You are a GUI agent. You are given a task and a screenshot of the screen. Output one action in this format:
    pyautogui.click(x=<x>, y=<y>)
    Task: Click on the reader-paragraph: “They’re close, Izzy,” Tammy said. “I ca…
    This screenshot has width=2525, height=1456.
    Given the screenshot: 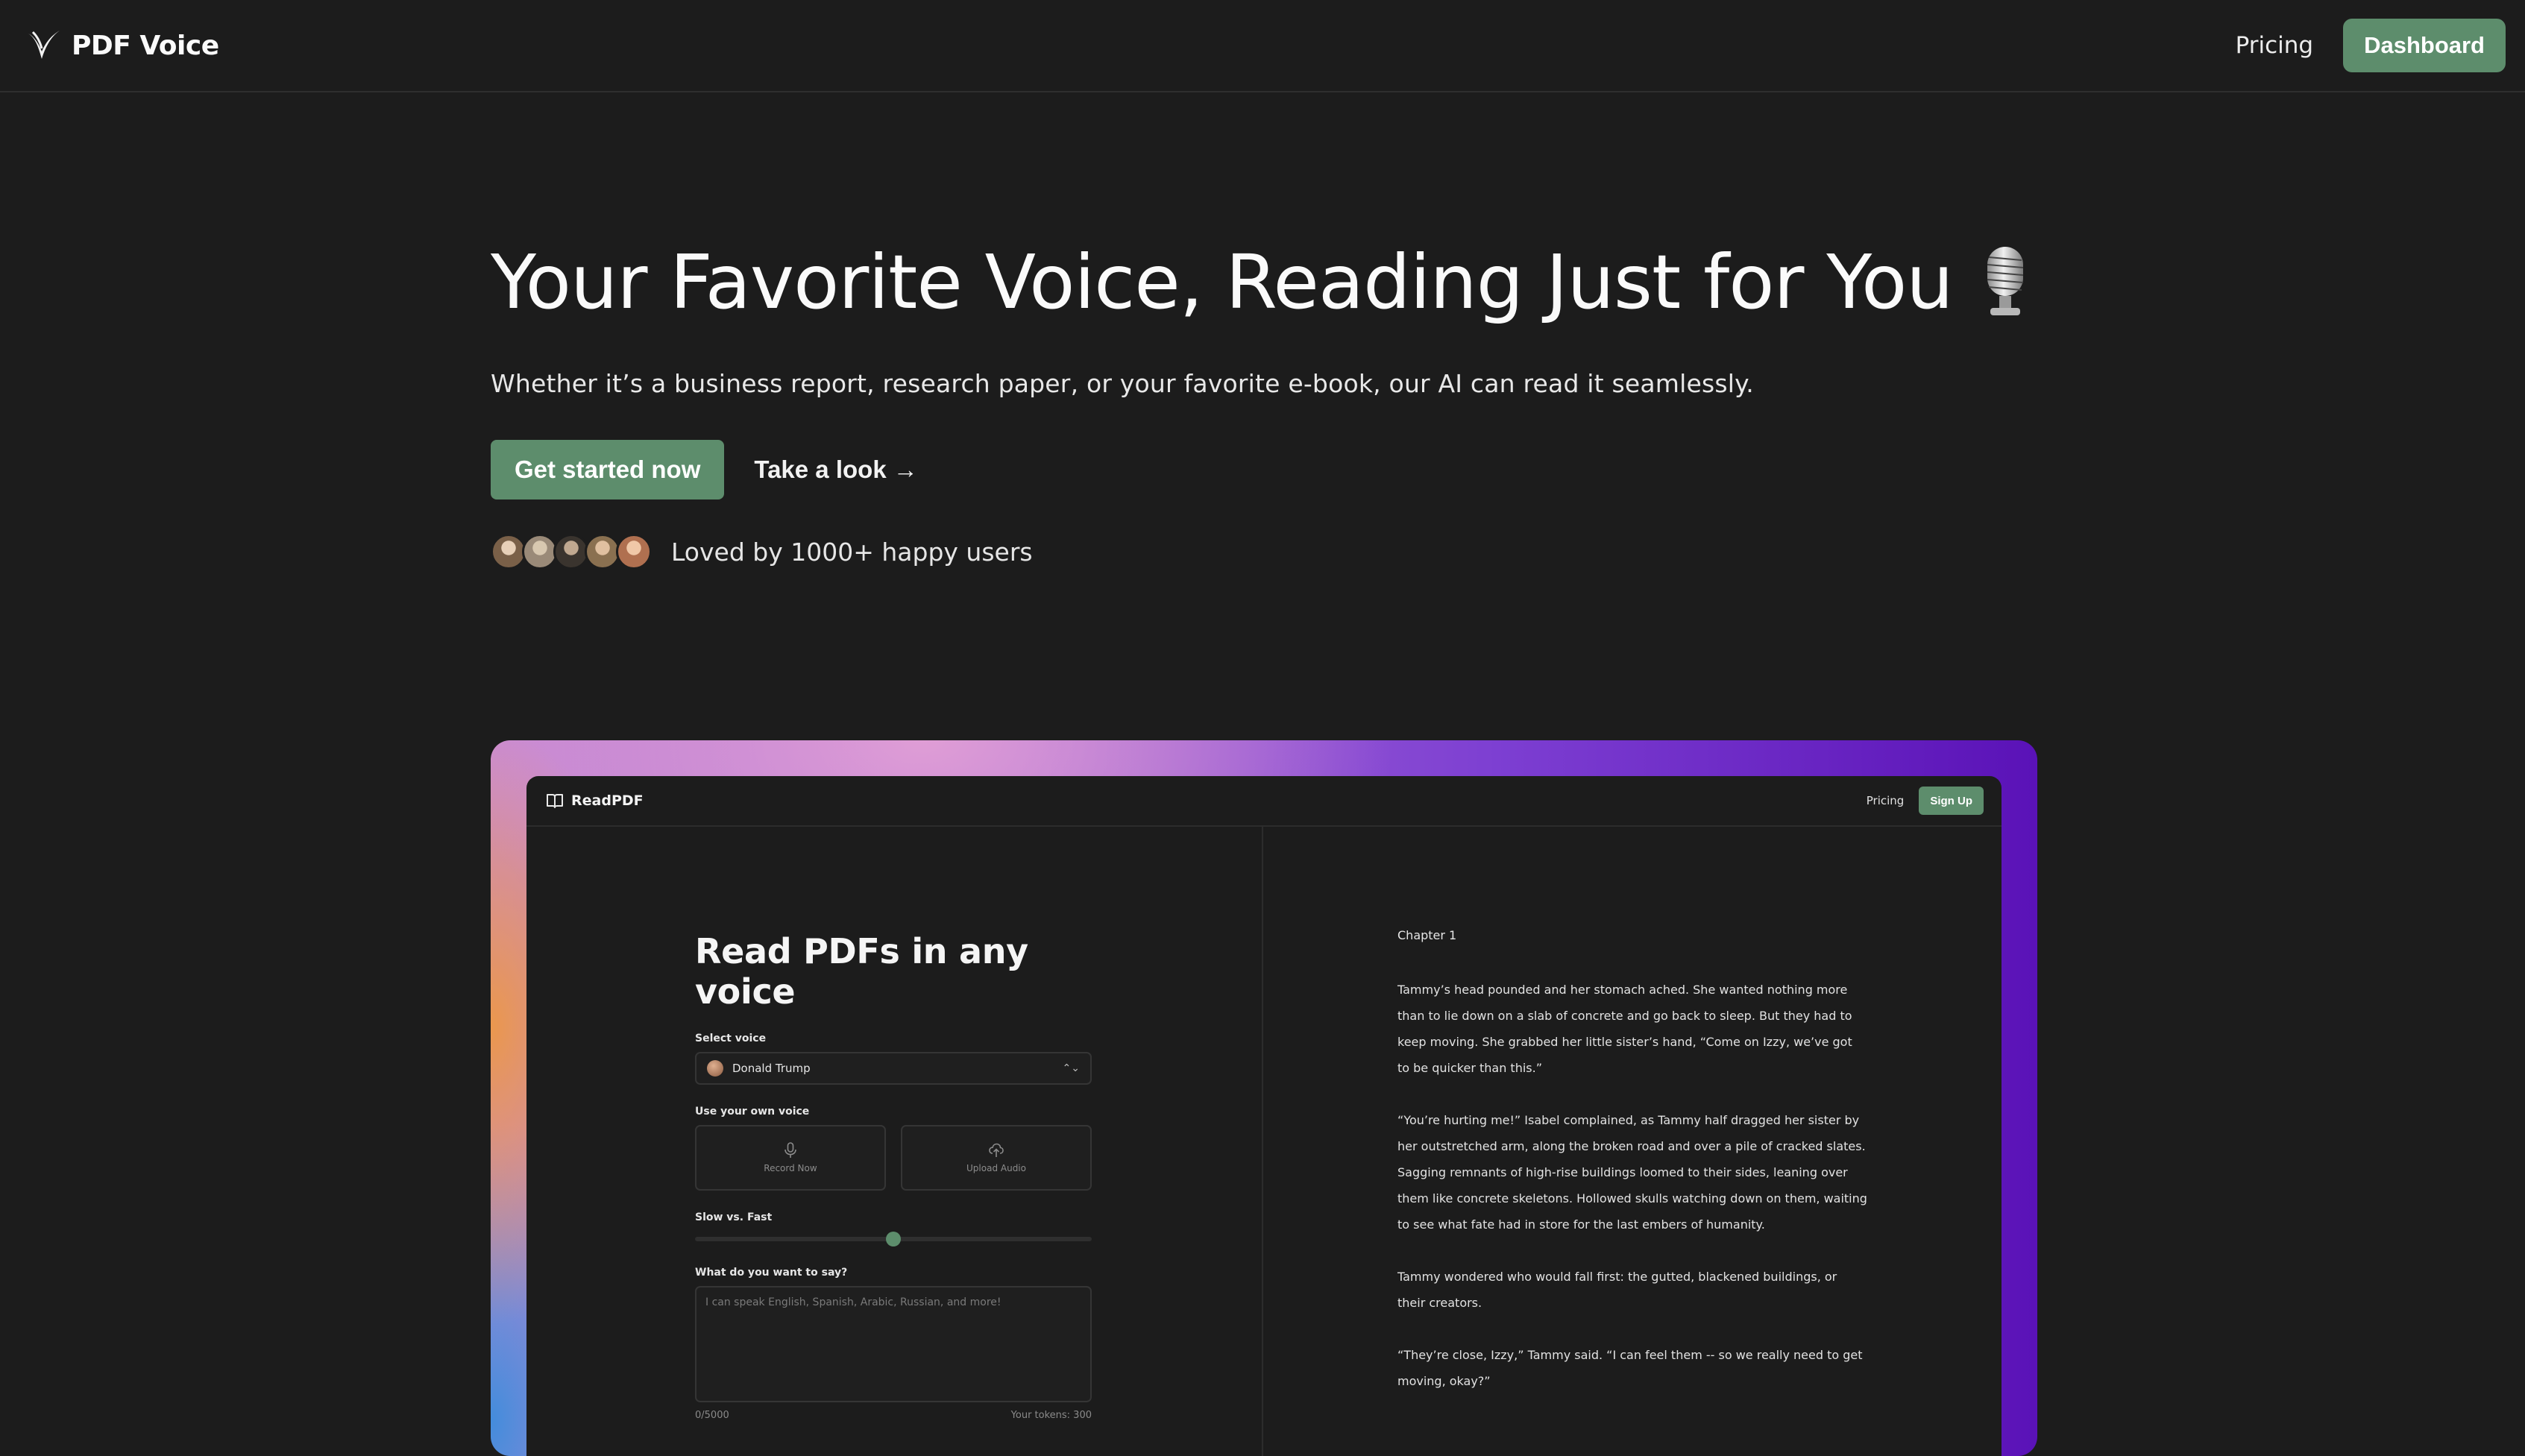 What is the action you would take?
    pyautogui.click(x=1630, y=1368)
    